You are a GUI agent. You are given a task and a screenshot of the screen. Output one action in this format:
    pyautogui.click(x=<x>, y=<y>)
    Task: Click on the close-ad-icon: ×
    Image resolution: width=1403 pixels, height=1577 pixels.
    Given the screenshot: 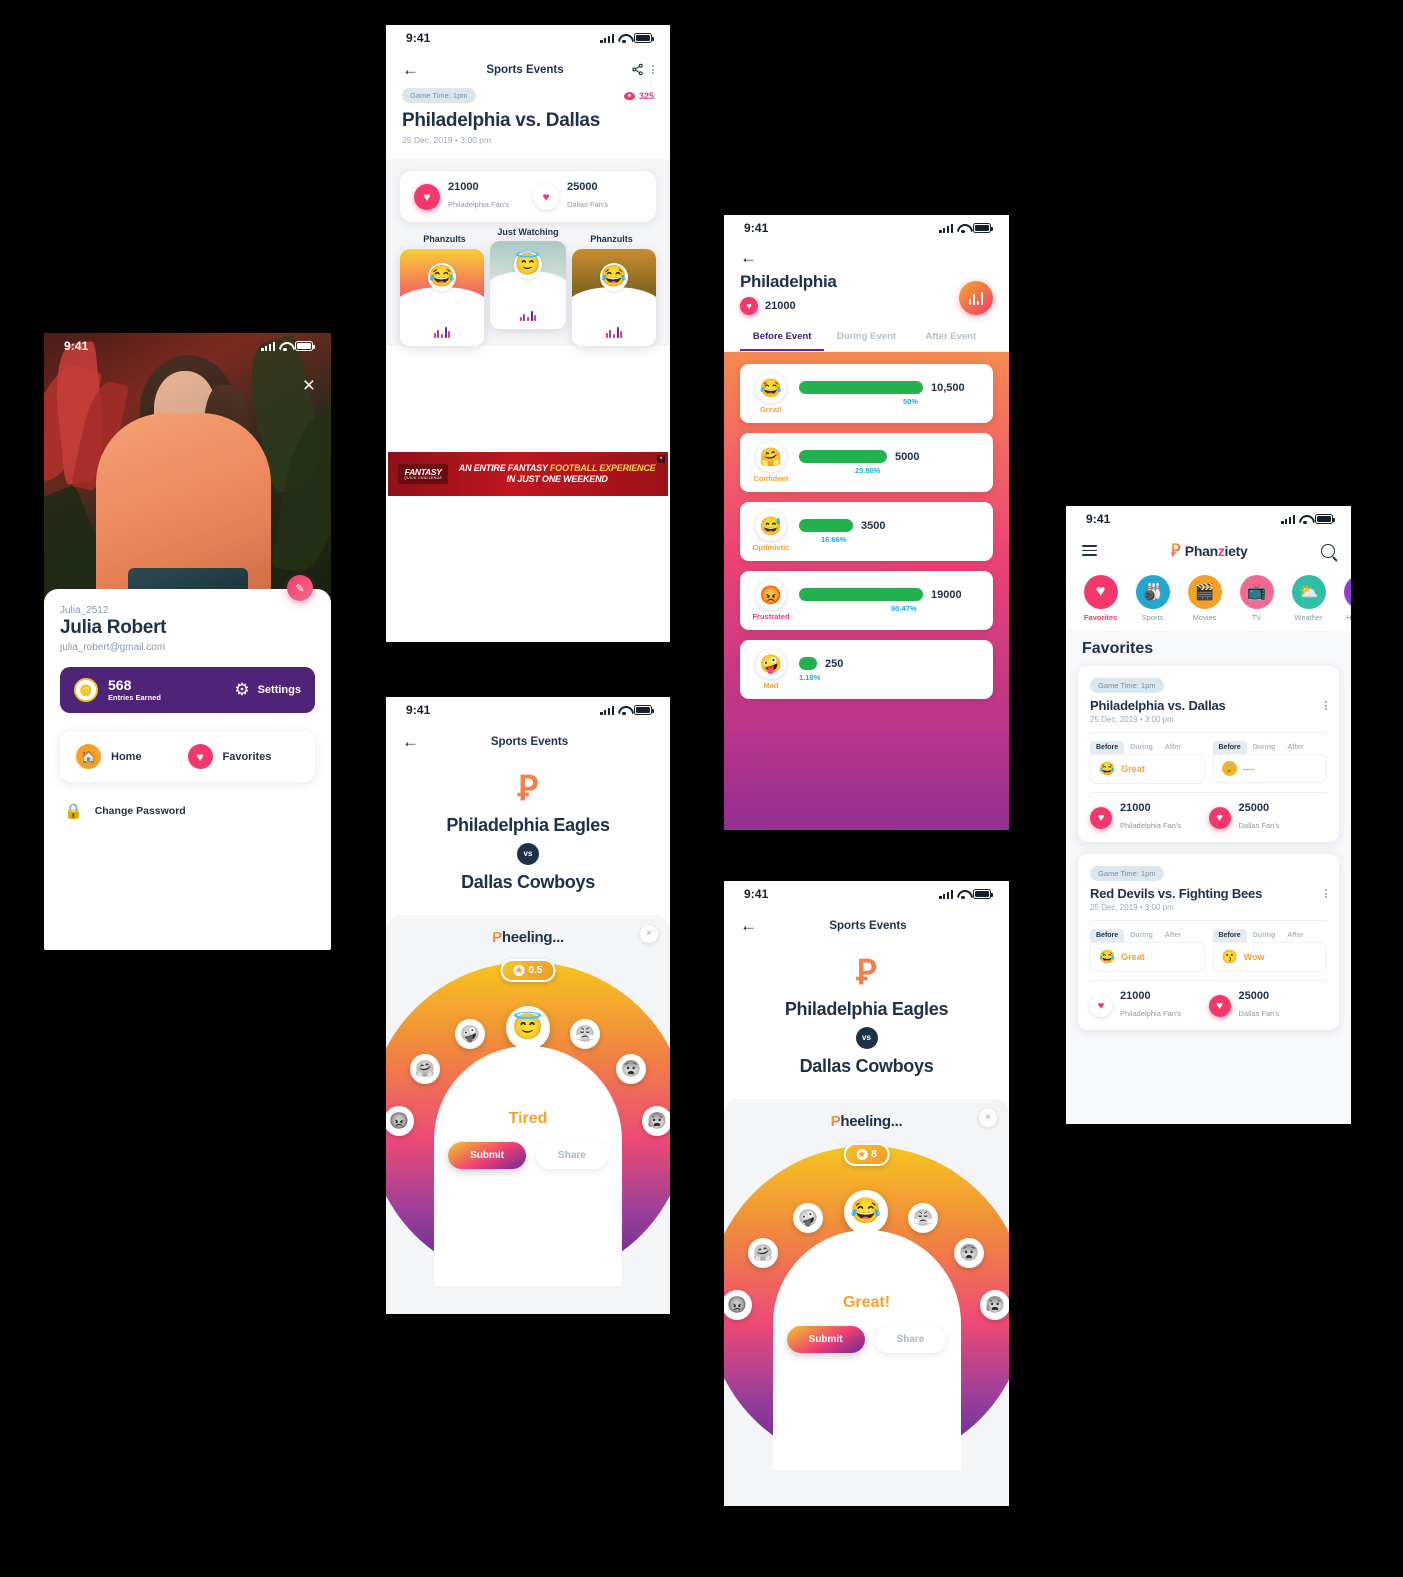 What is the action you would take?
    pyautogui.click(x=661, y=459)
    